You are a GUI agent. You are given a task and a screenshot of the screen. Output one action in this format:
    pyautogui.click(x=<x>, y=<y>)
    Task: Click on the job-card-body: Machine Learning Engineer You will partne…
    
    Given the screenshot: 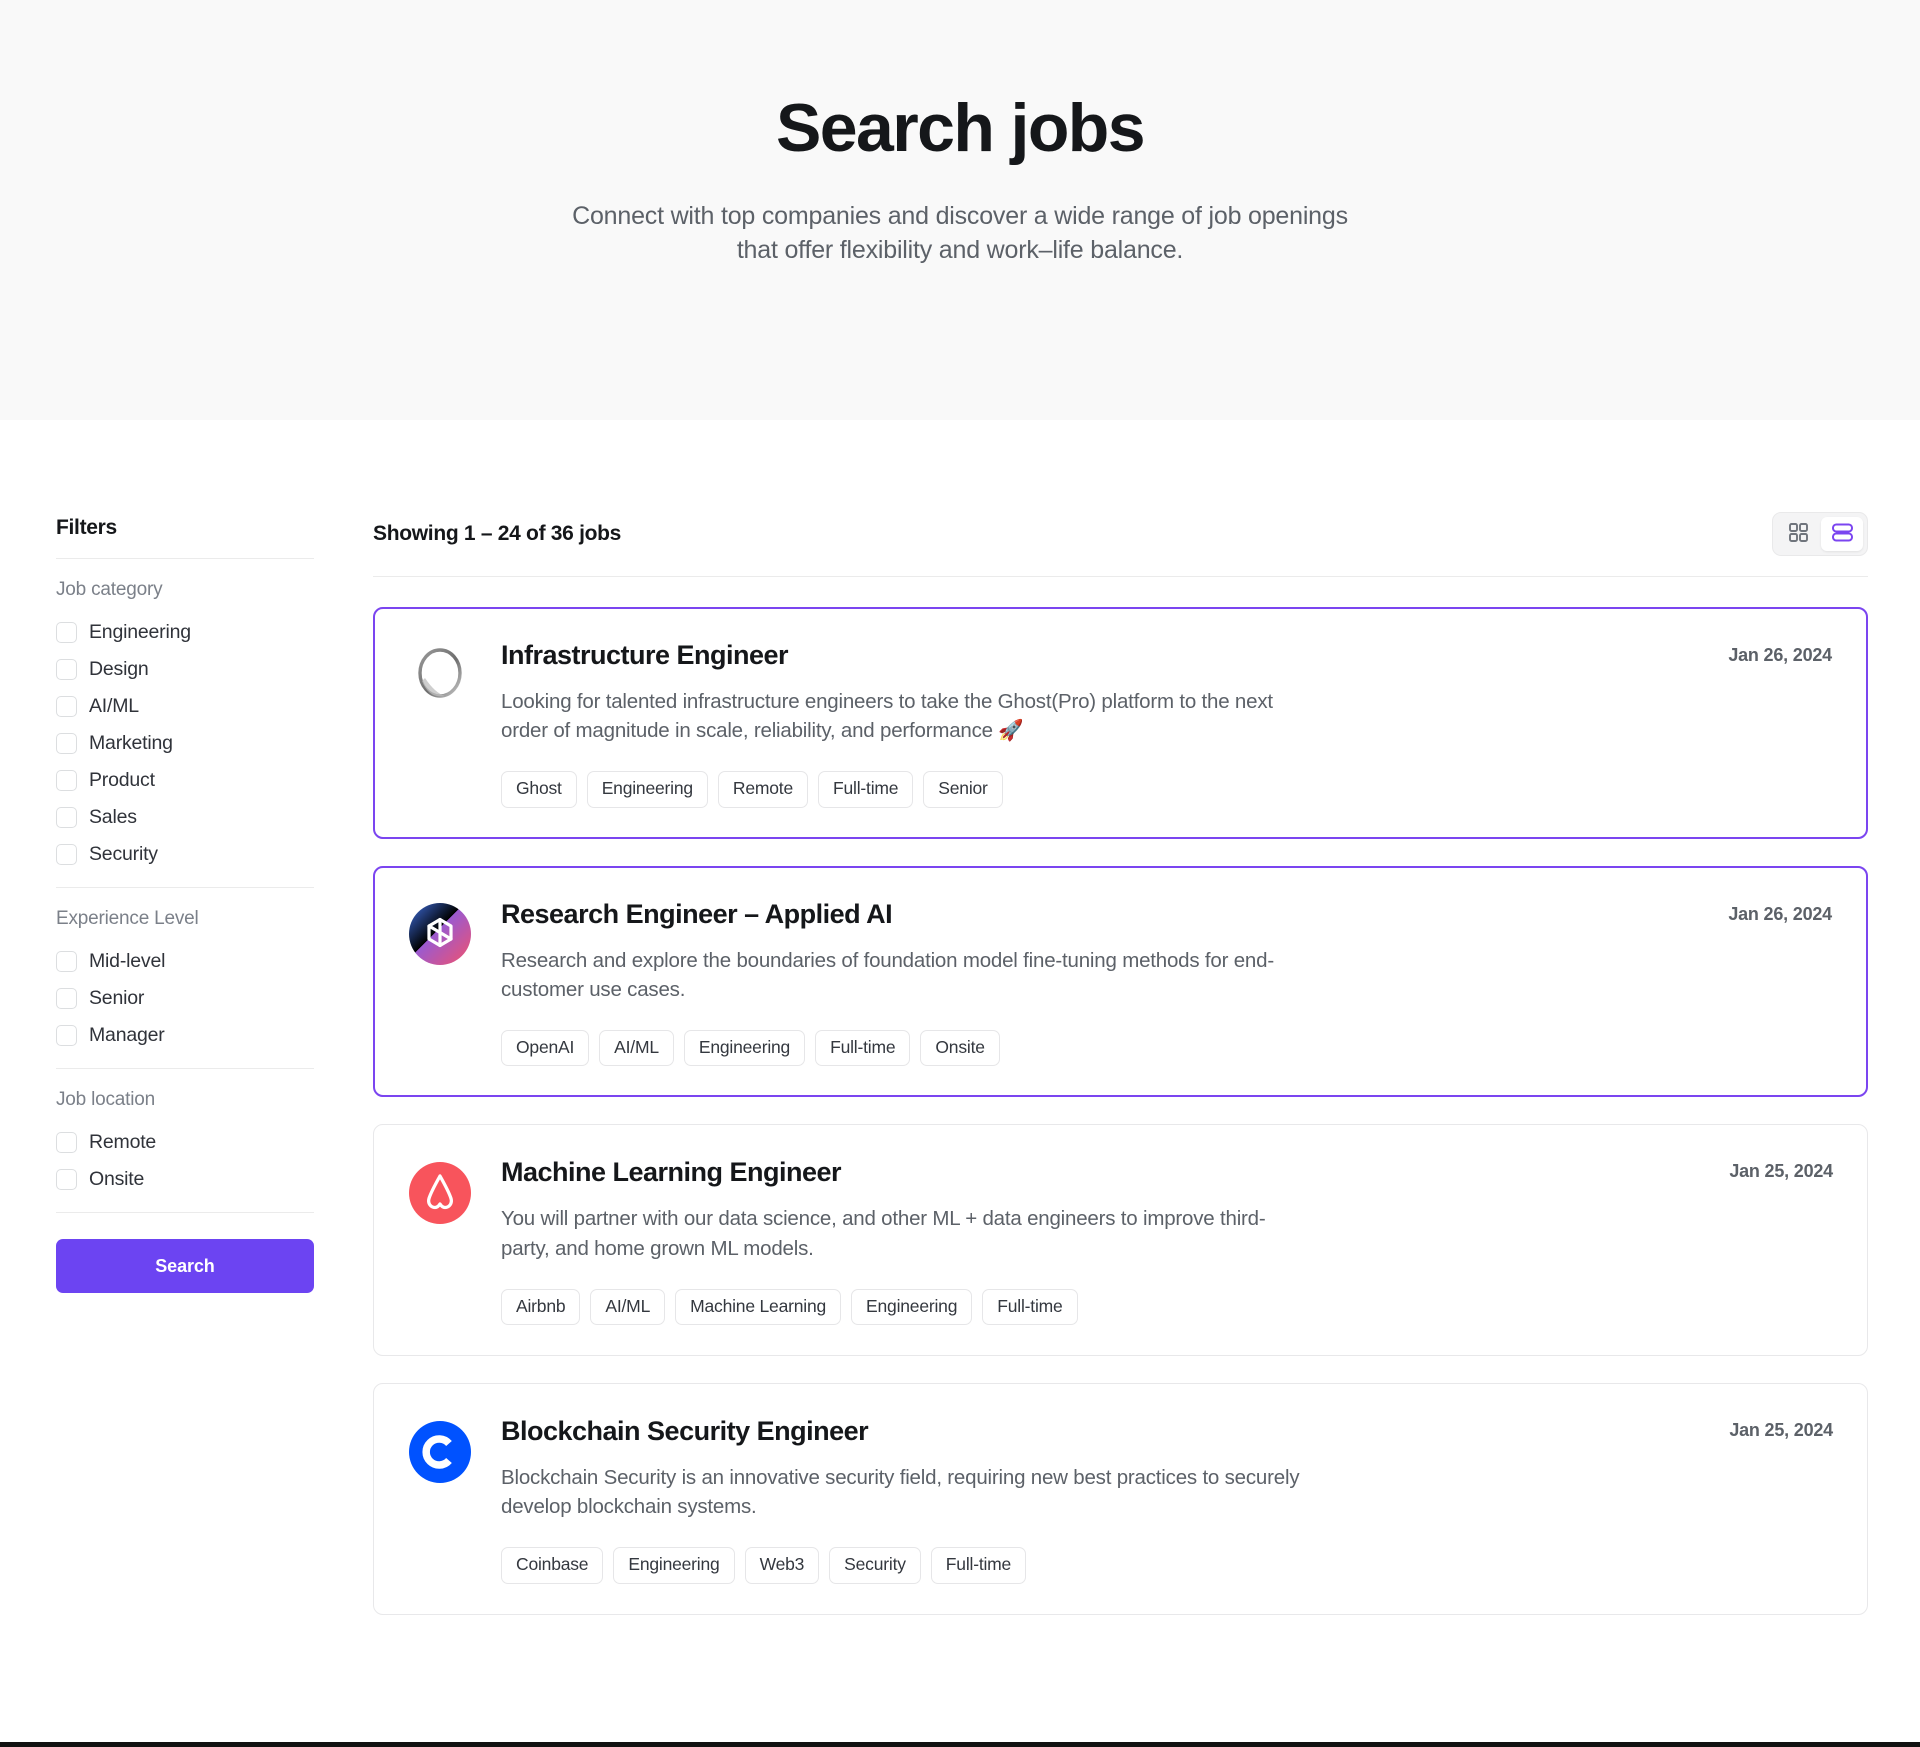 What is the action you would take?
    pyautogui.click(x=1167, y=1241)
    